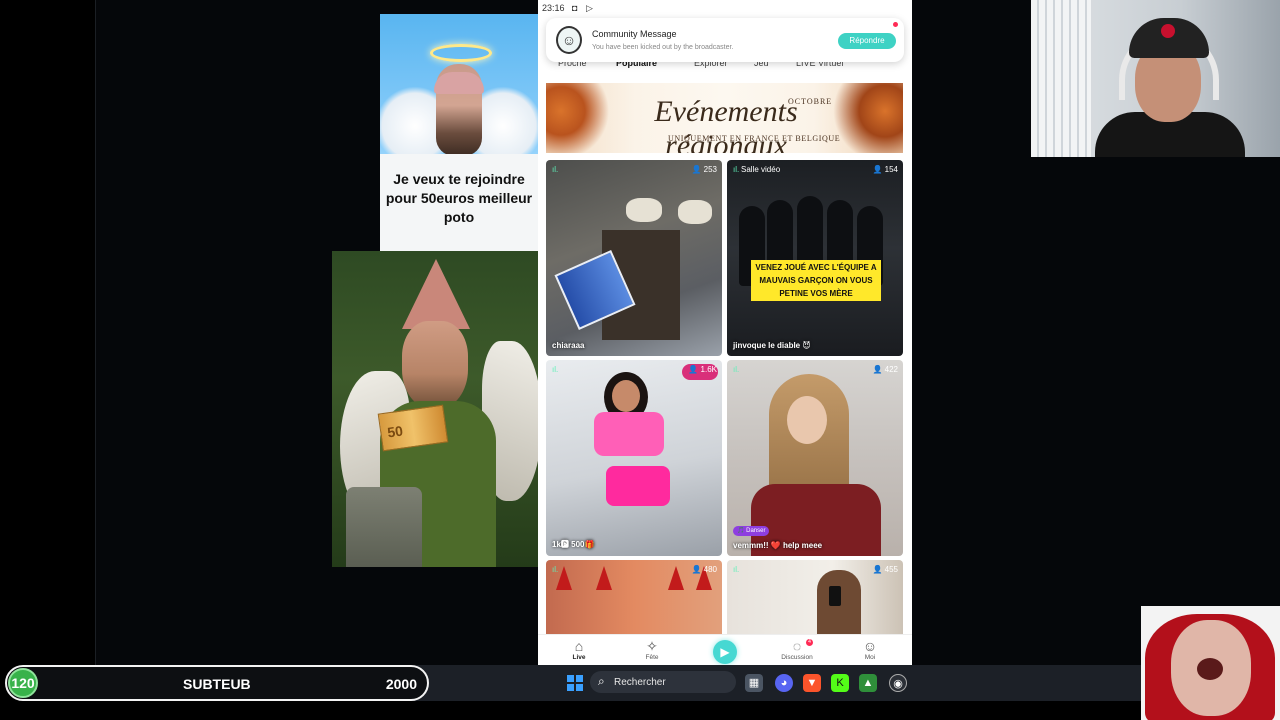 The image size is (1280, 720). I want to click on taskbar-search: ⌕ Rechercher, so click(663, 682).